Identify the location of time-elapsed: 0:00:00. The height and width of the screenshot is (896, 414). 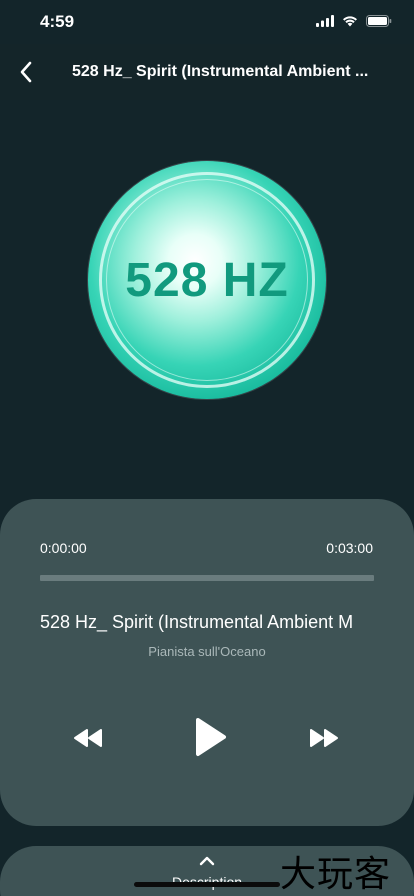
(63, 548).